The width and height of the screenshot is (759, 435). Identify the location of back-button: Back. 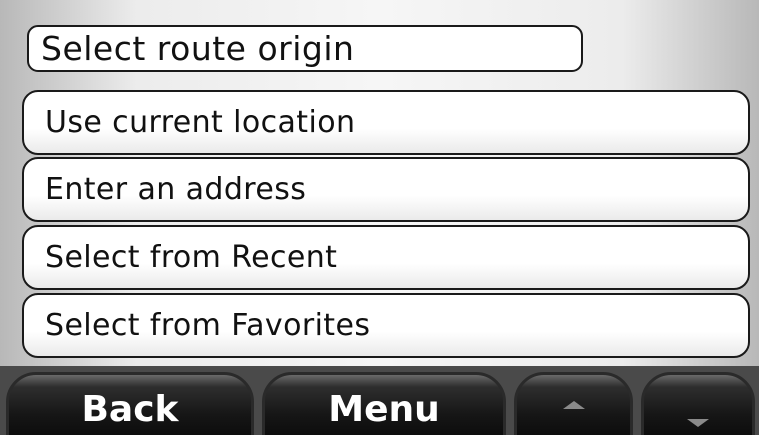
(130, 403).